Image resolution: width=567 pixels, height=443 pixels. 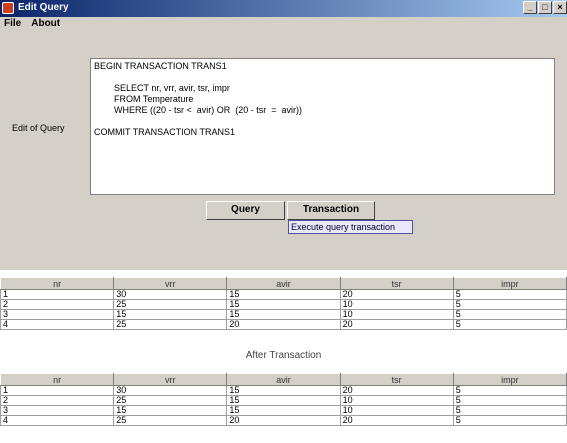 What do you see at coordinates (8, 8) in the screenshot?
I see `app-icon` at bounding box center [8, 8].